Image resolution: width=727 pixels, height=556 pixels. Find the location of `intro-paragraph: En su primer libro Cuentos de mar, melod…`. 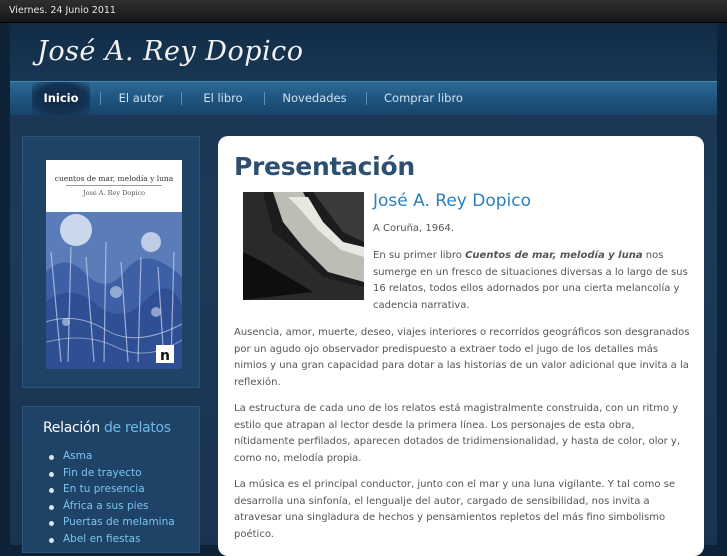

intro-paragraph: En su primer libro Cuentos de mar, melod… is located at coordinates (530, 281).